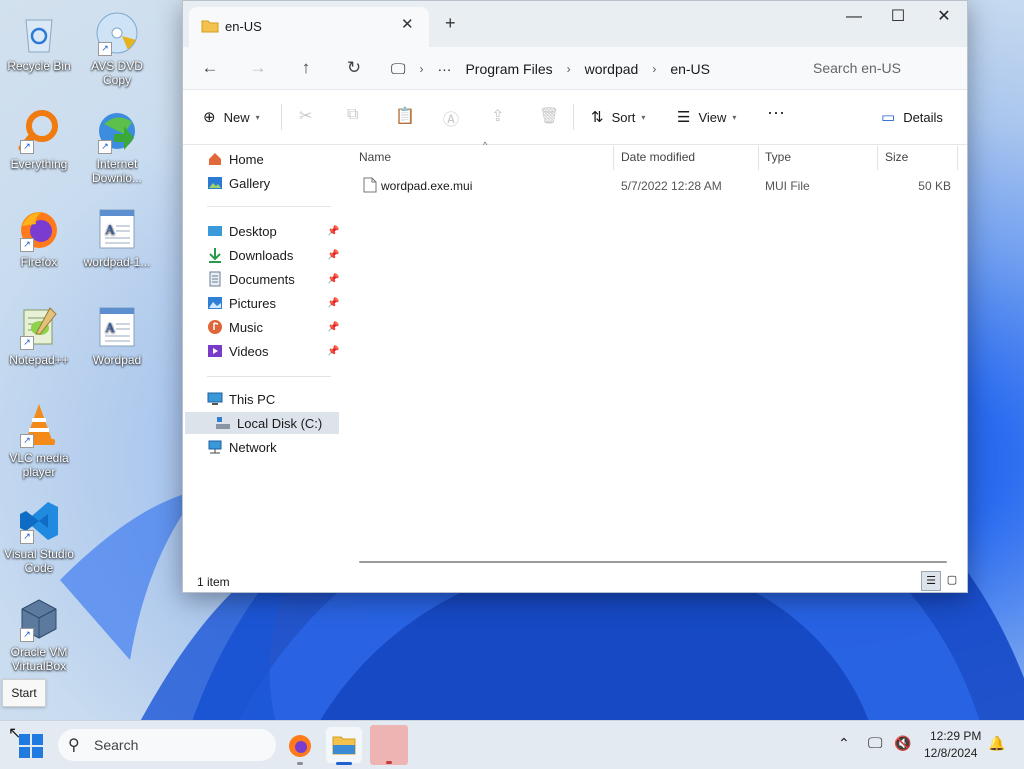 This screenshot has width=1024, height=769. What do you see at coordinates (235, 327) in the screenshot?
I see `nav-music: Music` at bounding box center [235, 327].